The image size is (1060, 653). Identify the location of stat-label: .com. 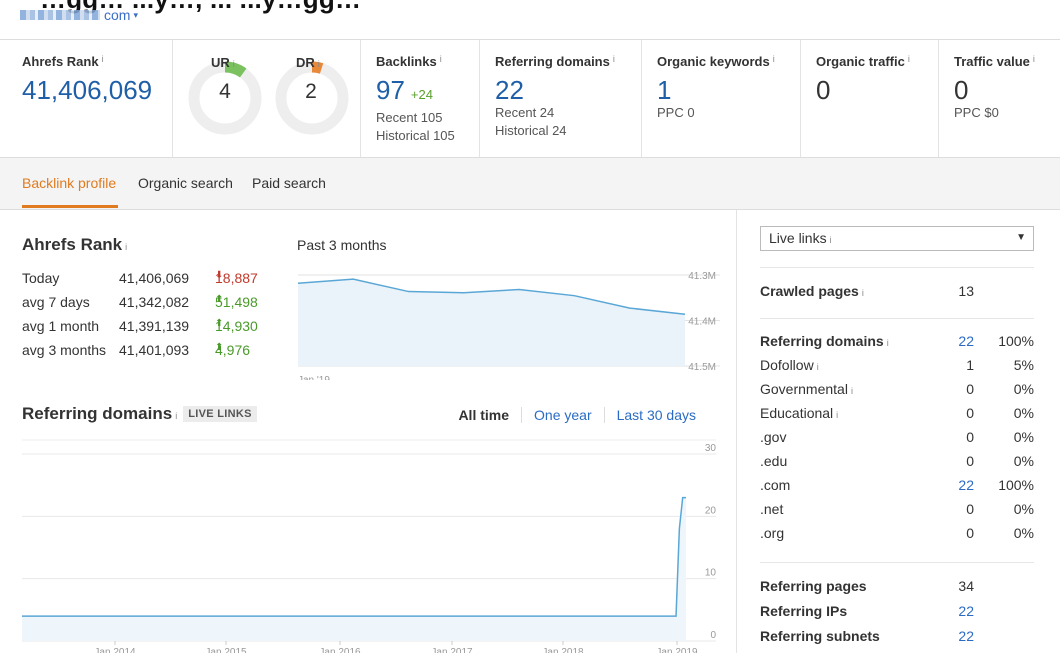
(775, 485).